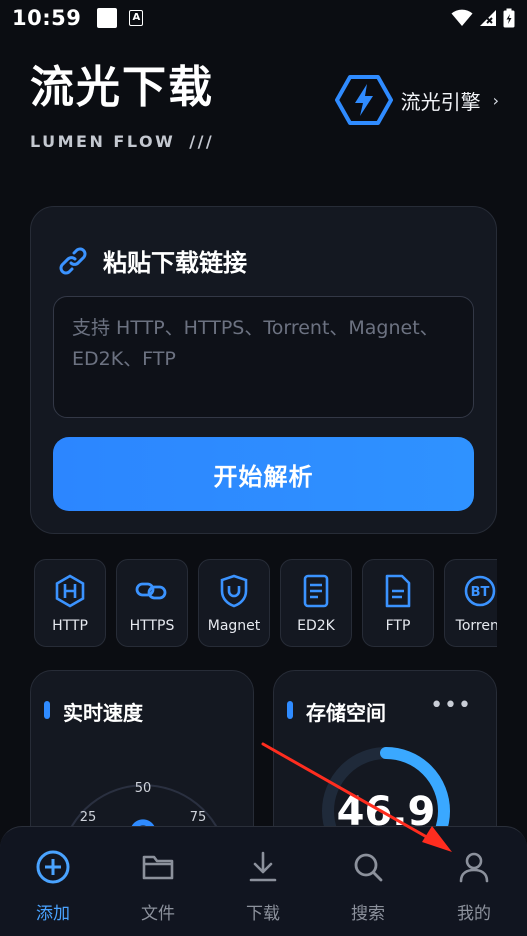 The image size is (527, 936). What do you see at coordinates (263, 18) in the screenshot?
I see `status-bar: 10:59 A` at bounding box center [263, 18].